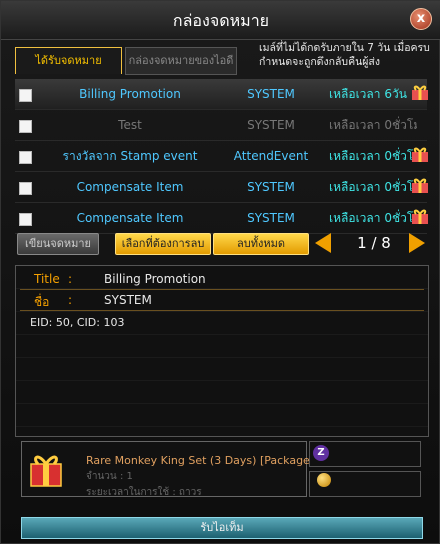  Describe the element at coordinates (128, 300) in the screenshot. I see `detail-sender: SYSTEM` at that location.